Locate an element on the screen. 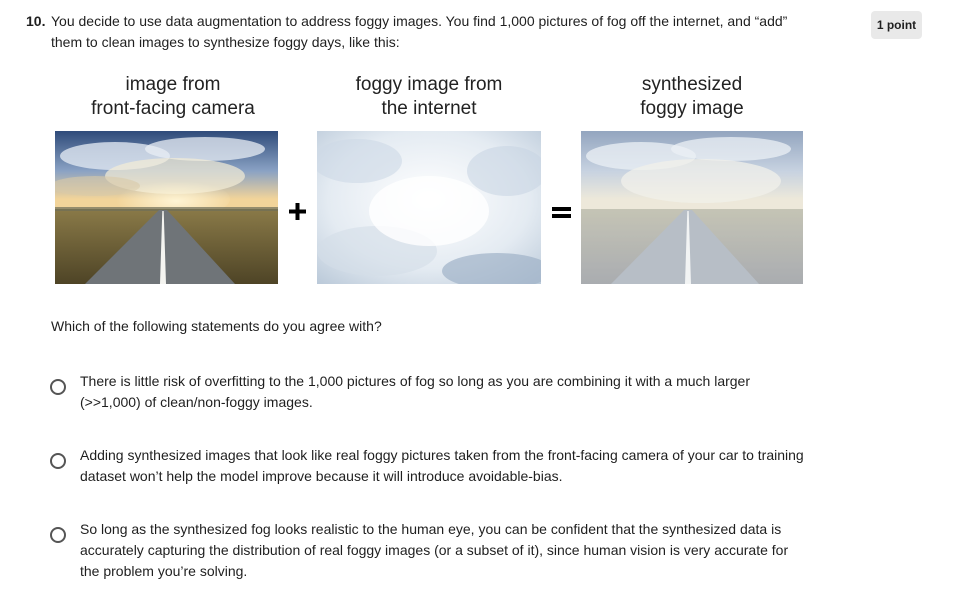 This screenshot has height=603, width=980. fog-image is located at coordinates (429, 207).